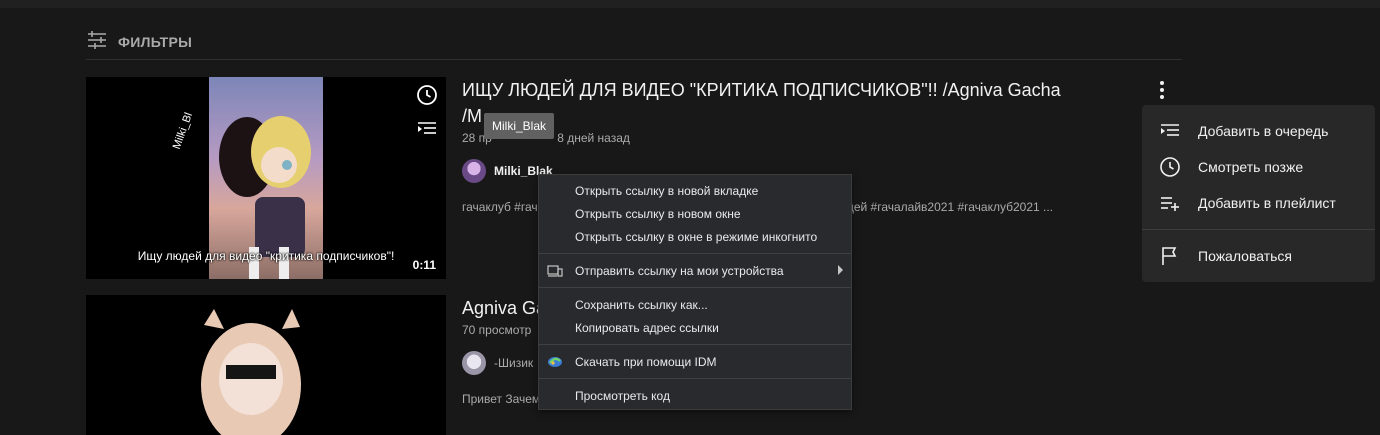  I want to click on menu-item-watch-later: Смотреть позже, so click(1258, 167).